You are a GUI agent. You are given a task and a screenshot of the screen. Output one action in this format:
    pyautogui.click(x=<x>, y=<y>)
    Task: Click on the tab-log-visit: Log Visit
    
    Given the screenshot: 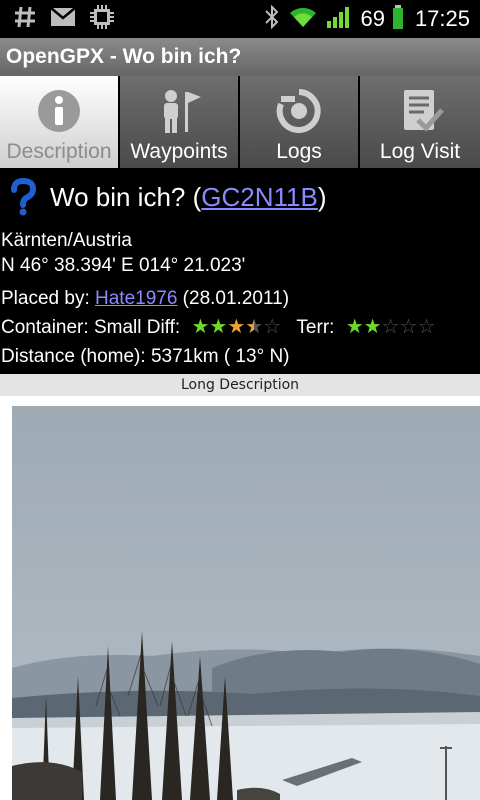 What is the action you would take?
    pyautogui.click(x=420, y=122)
    